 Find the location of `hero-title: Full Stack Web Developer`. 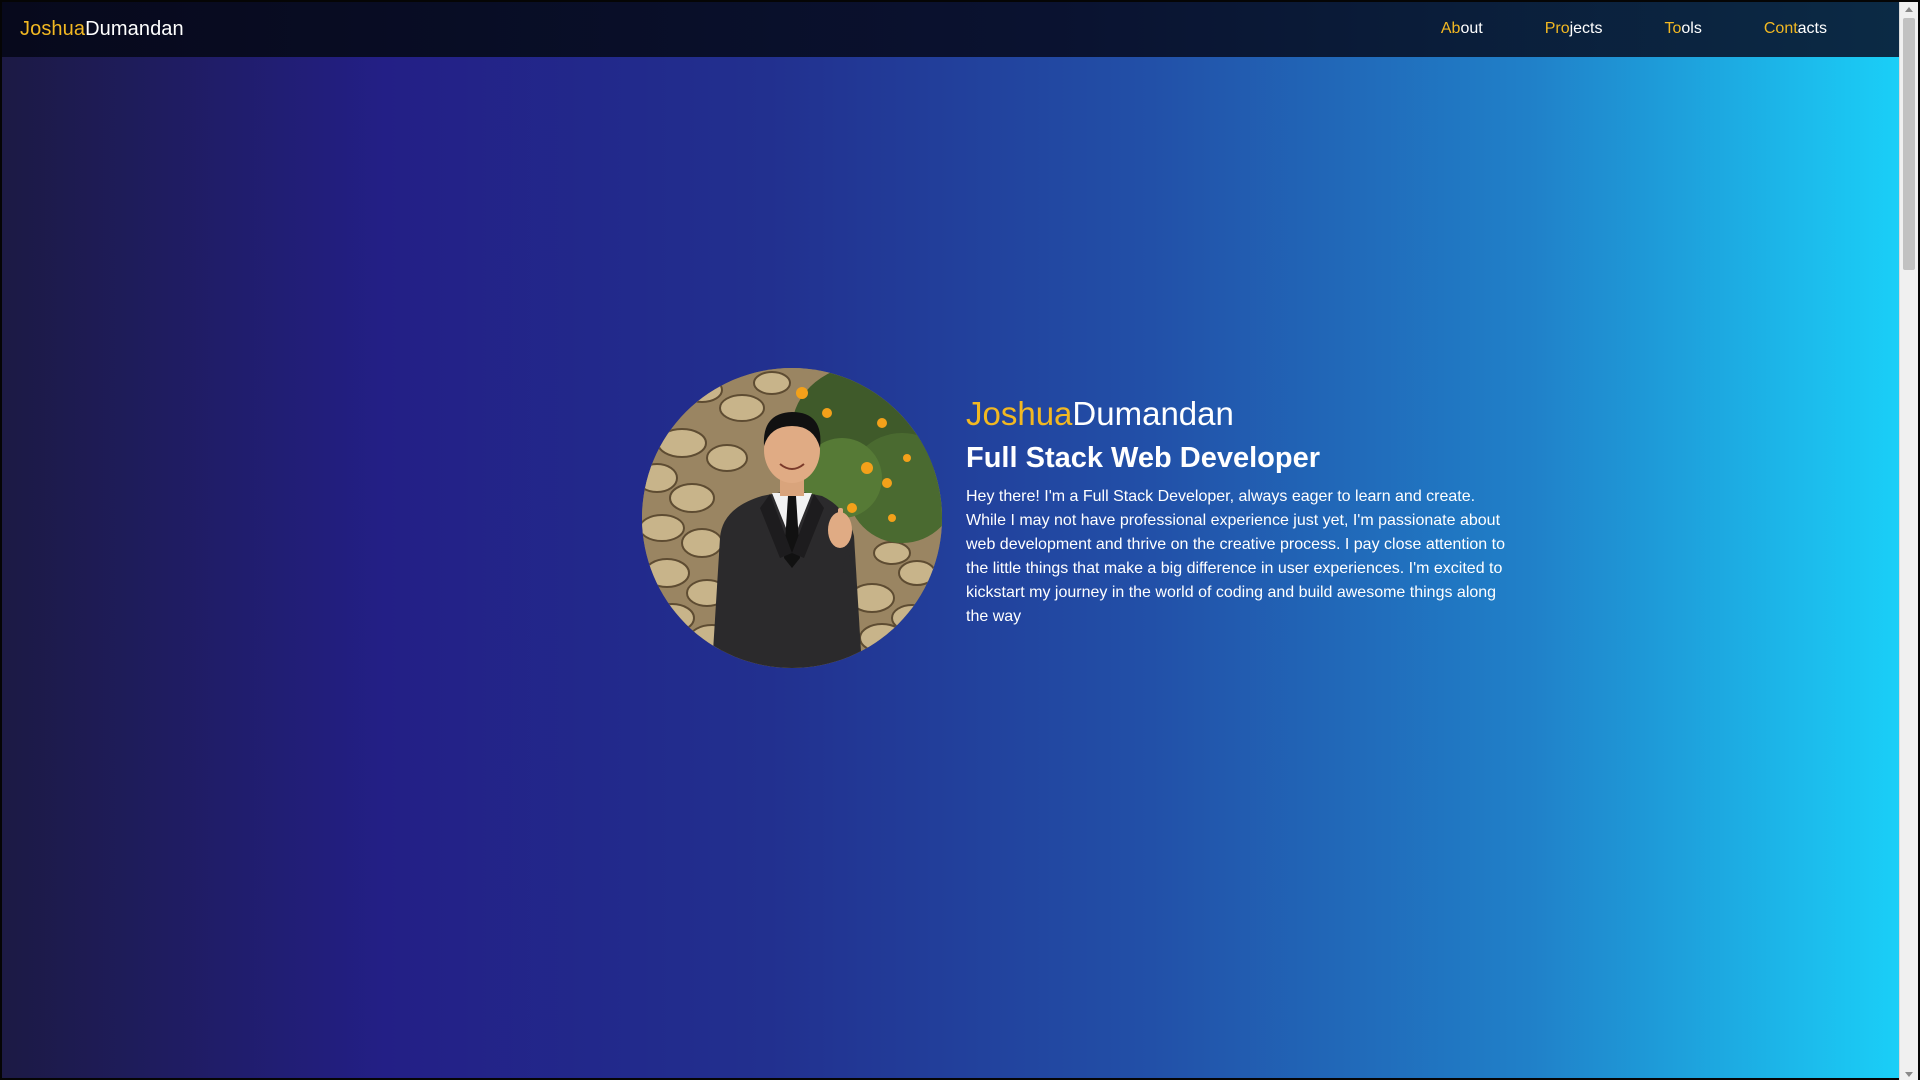

hero-title: Full Stack Web Developer is located at coordinates (1143, 458).